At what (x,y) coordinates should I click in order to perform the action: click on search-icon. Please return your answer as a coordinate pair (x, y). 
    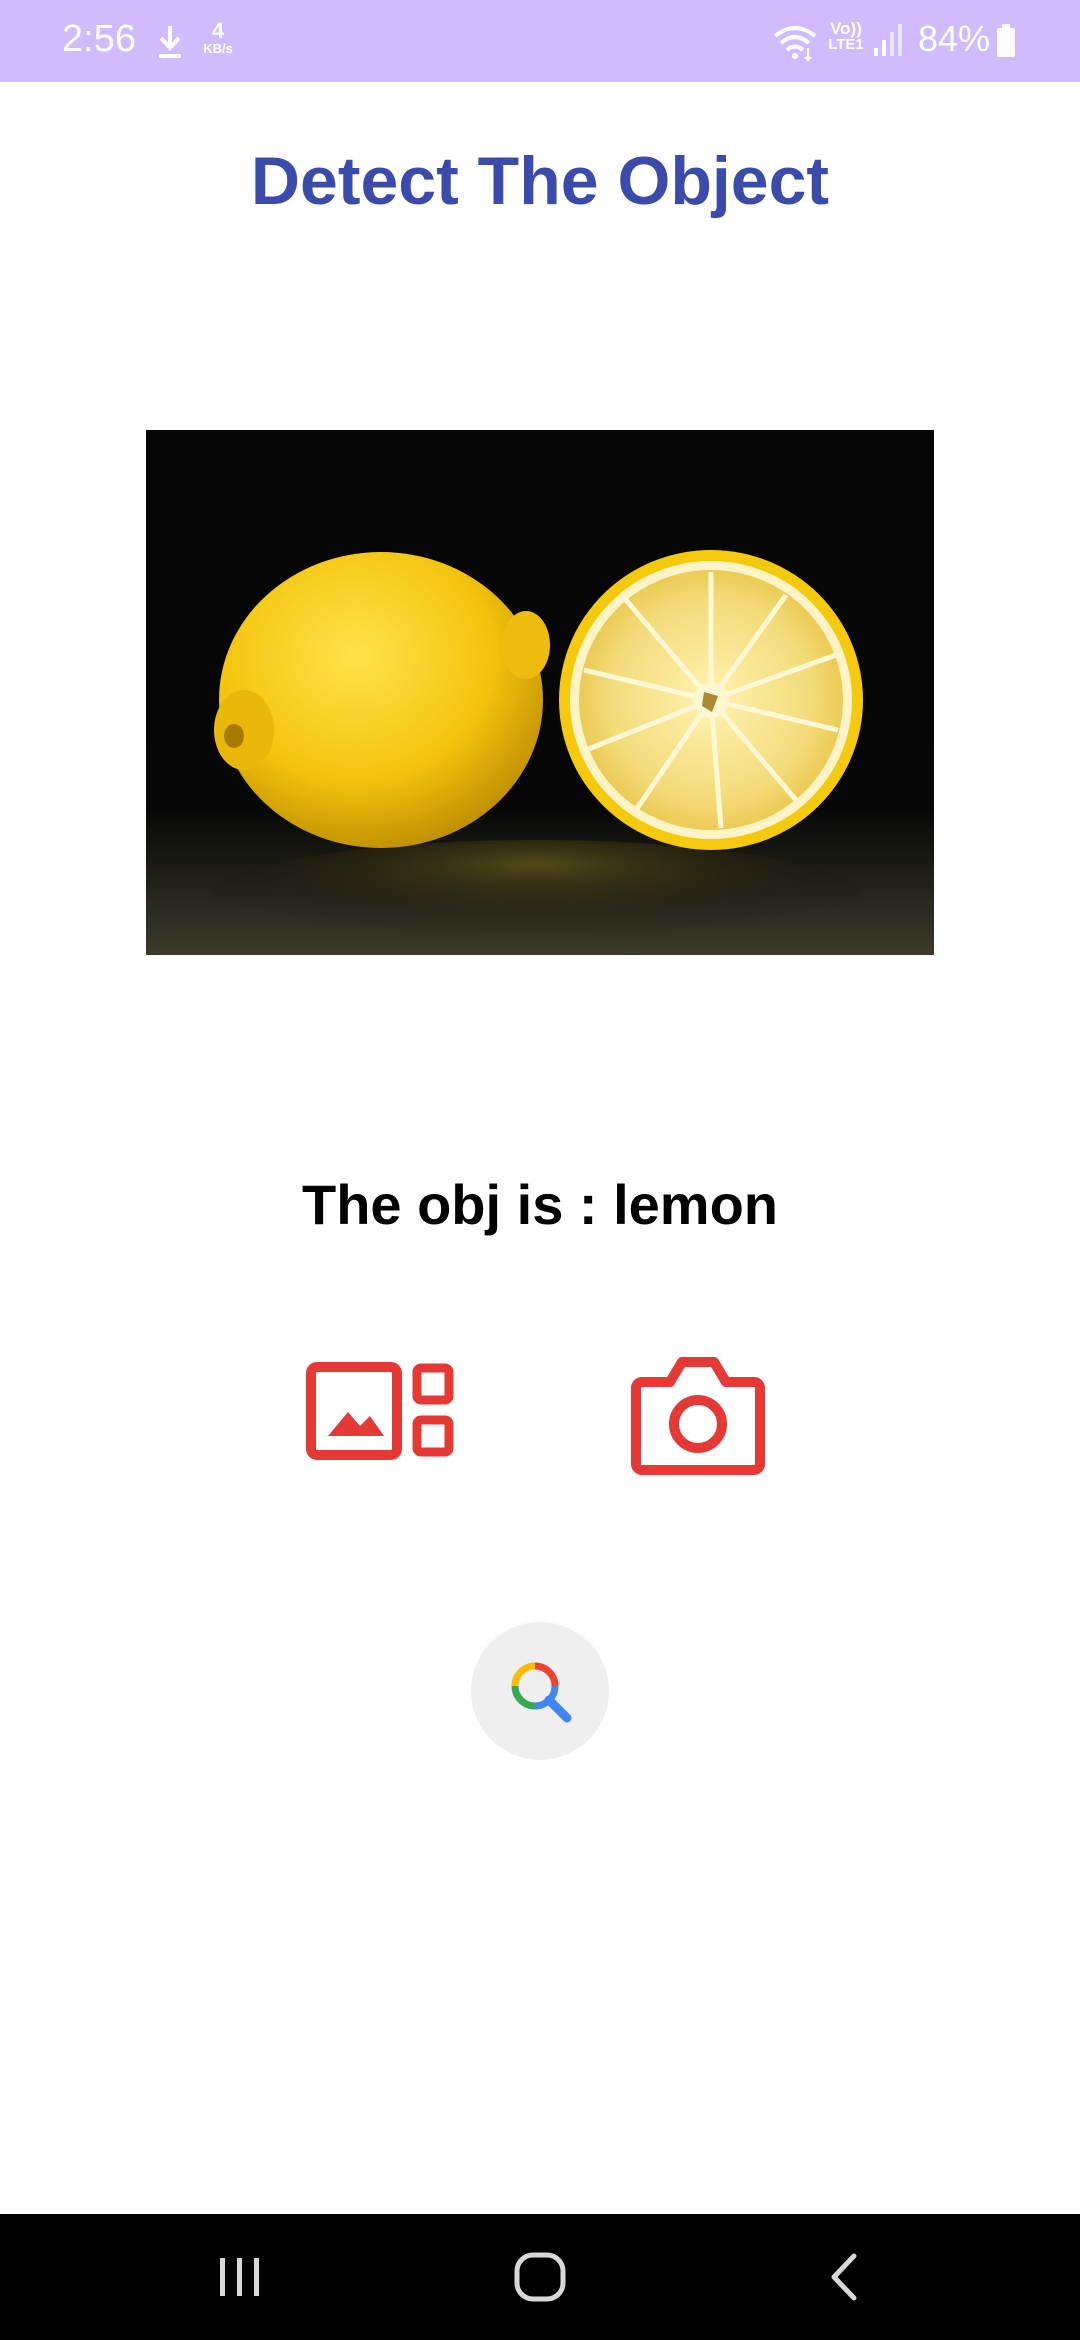
    Looking at the image, I should click on (541, 1692).